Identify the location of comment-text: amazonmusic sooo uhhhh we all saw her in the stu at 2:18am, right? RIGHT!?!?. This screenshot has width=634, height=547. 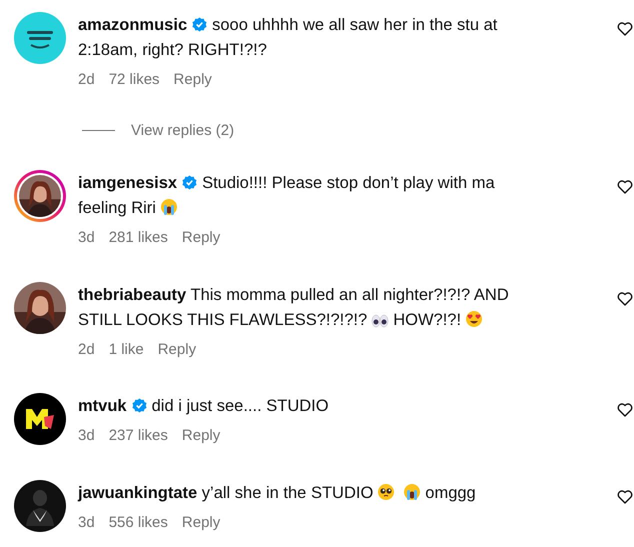
(288, 38).